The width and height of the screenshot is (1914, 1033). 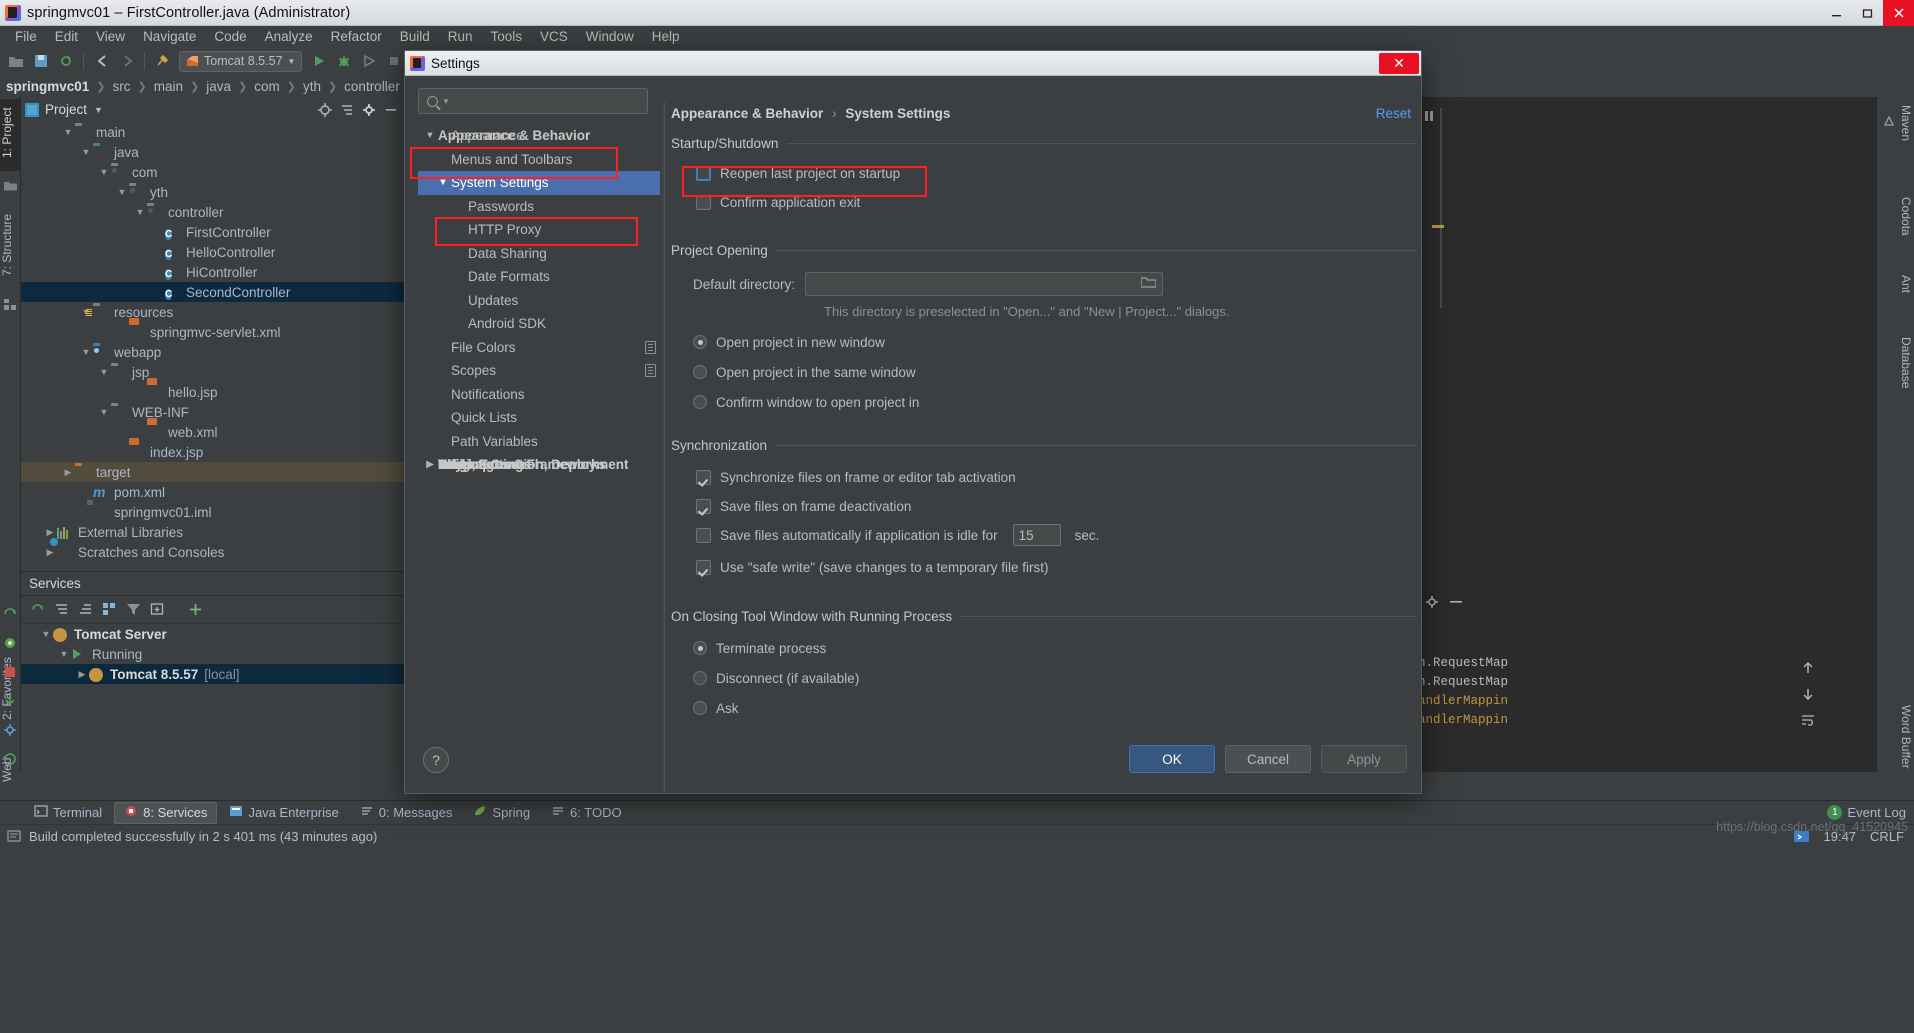 I want to click on project-tree-row: C HelloController, so click(x=213, y=252).